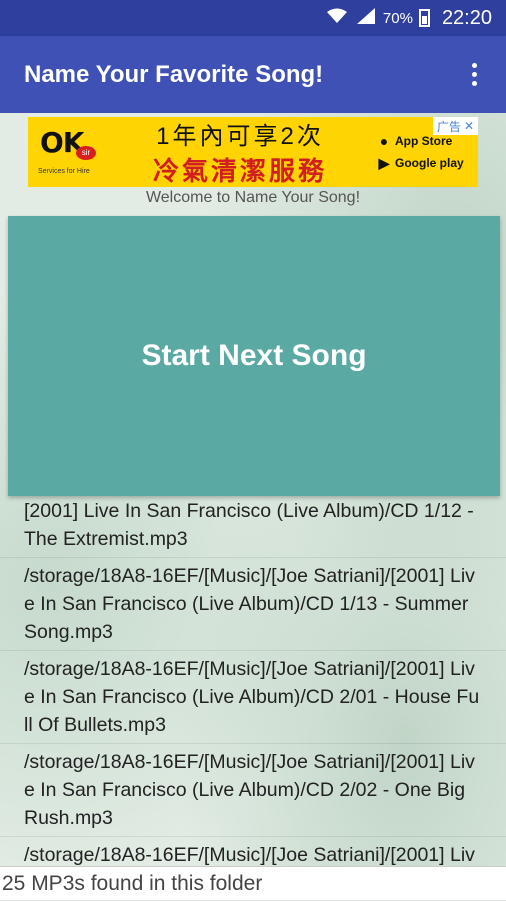 The image size is (506, 901). I want to click on app-bar: Name Your Favorite Song!, so click(253, 74).